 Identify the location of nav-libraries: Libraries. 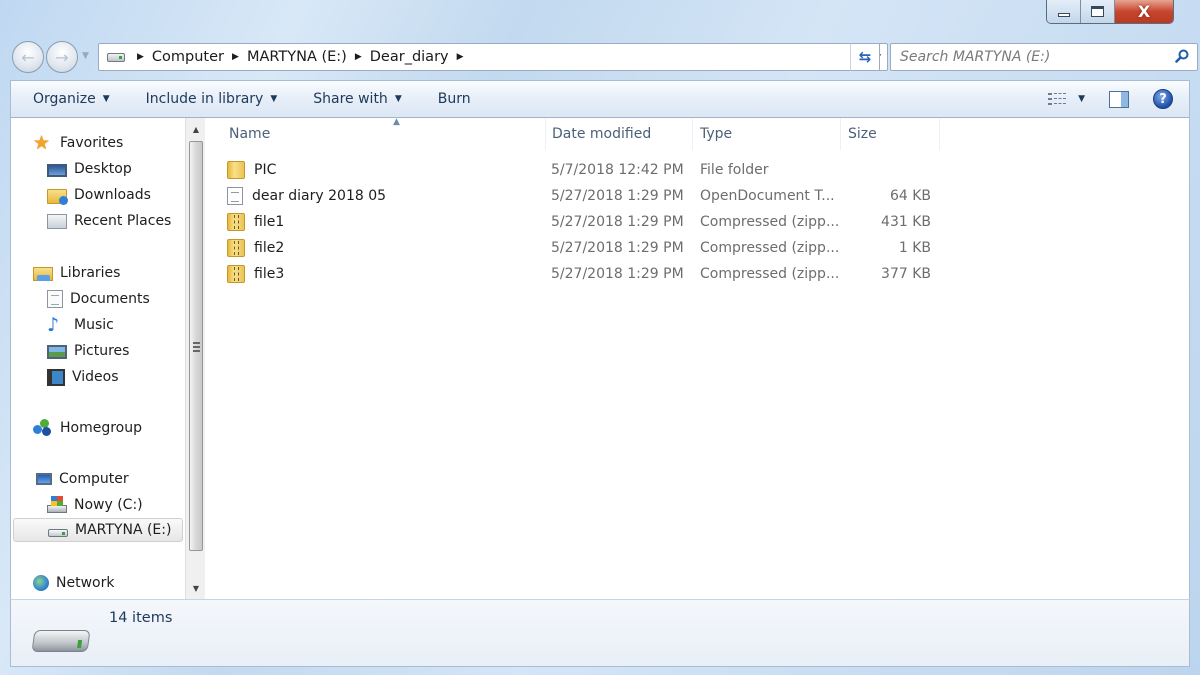
(76, 273).